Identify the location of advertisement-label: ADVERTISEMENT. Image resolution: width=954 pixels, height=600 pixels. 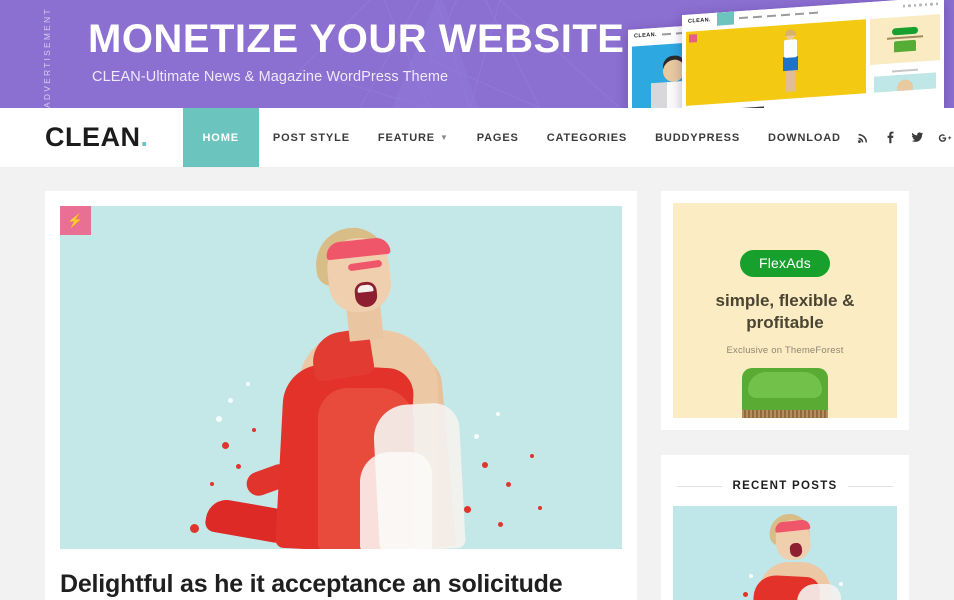
(47, 57).